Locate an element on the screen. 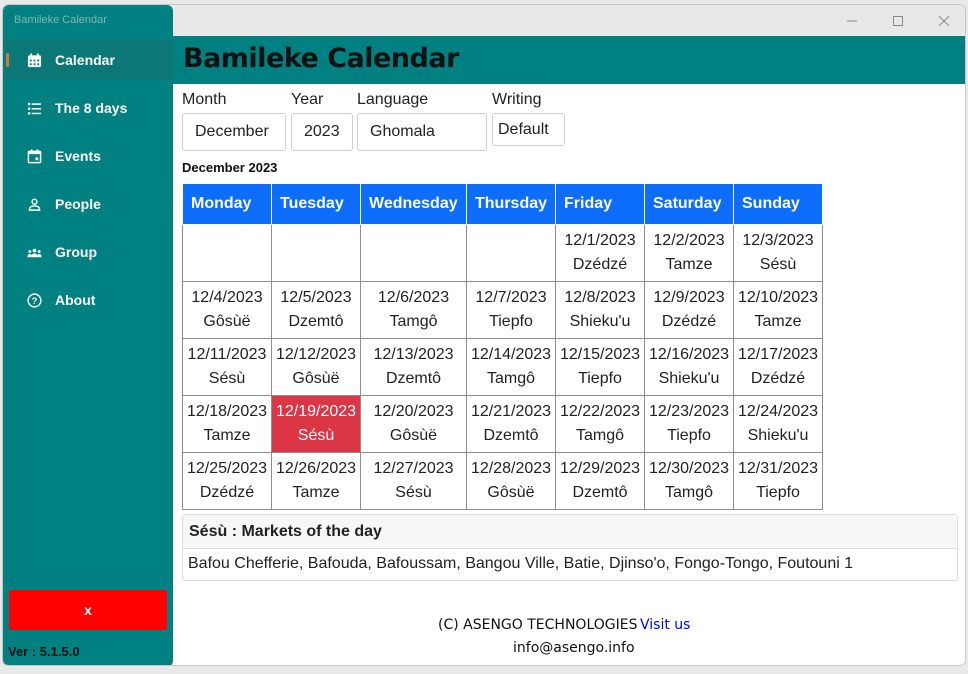  day-cell: 12/5/2023 Dzemtô is located at coordinates (316, 310).